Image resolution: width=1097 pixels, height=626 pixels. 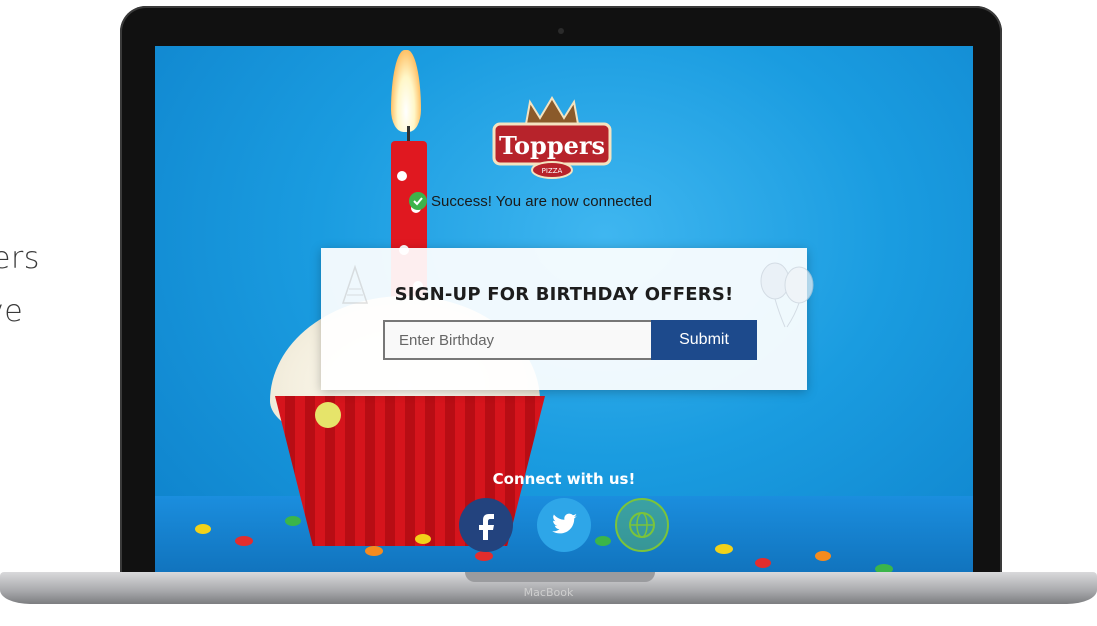 I want to click on twitter-link, so click(x=564, y=525).